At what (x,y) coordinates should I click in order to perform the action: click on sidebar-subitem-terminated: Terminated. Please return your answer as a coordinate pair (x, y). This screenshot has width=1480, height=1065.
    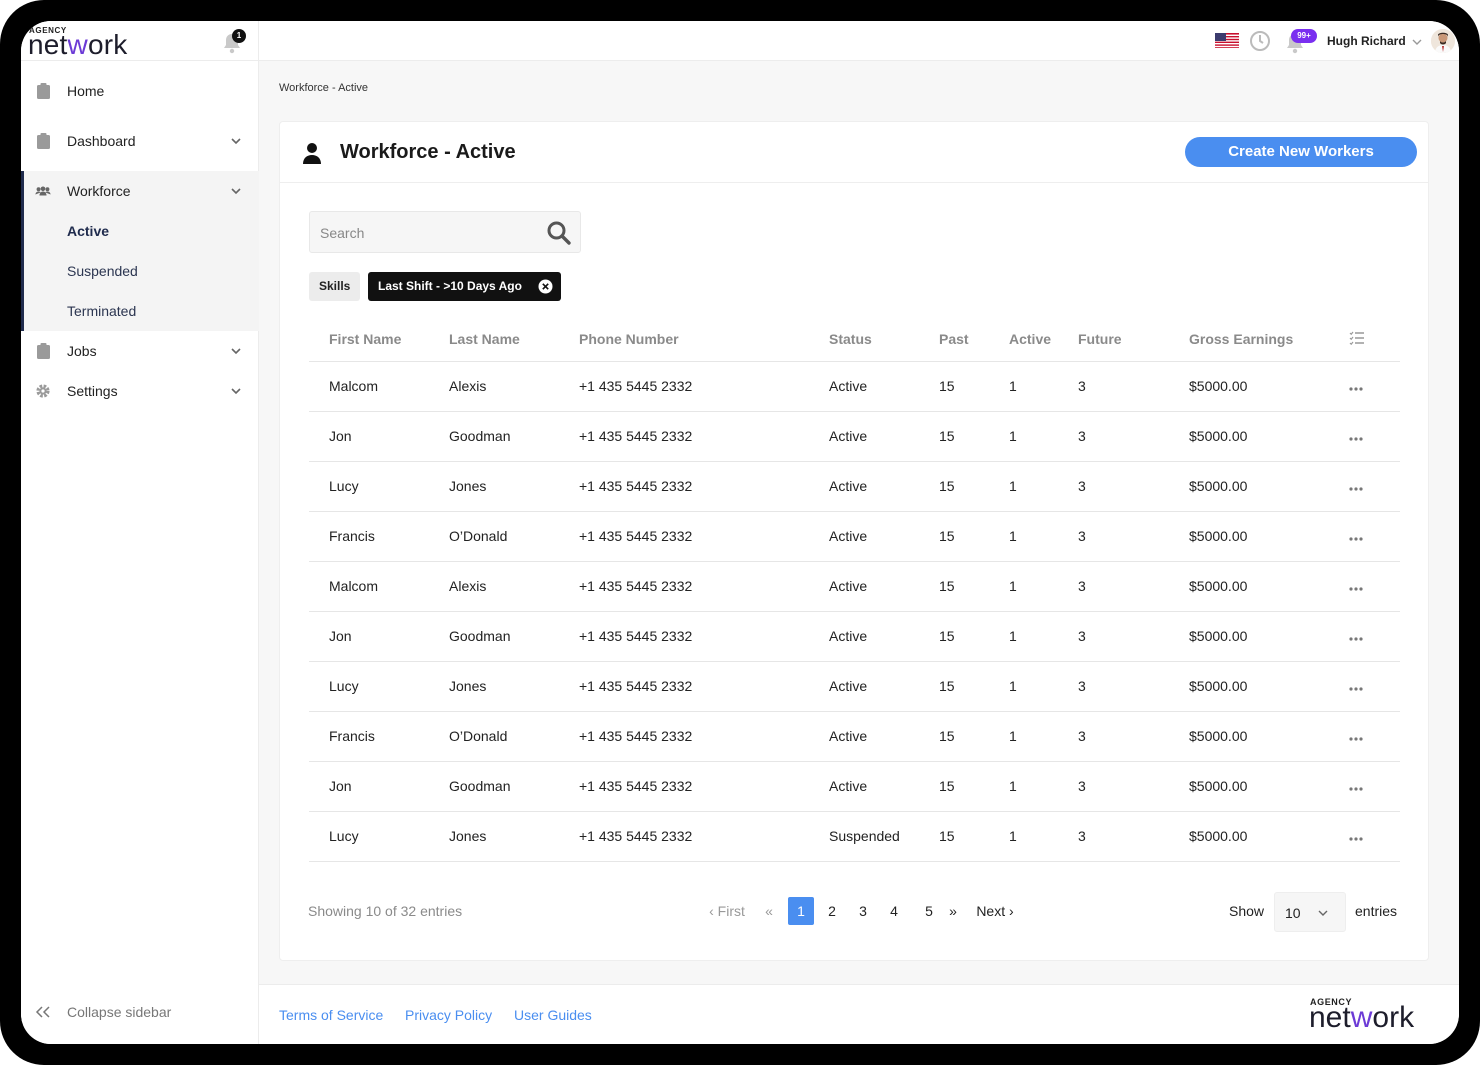
    Looking at the image, I should click on (101, 311).